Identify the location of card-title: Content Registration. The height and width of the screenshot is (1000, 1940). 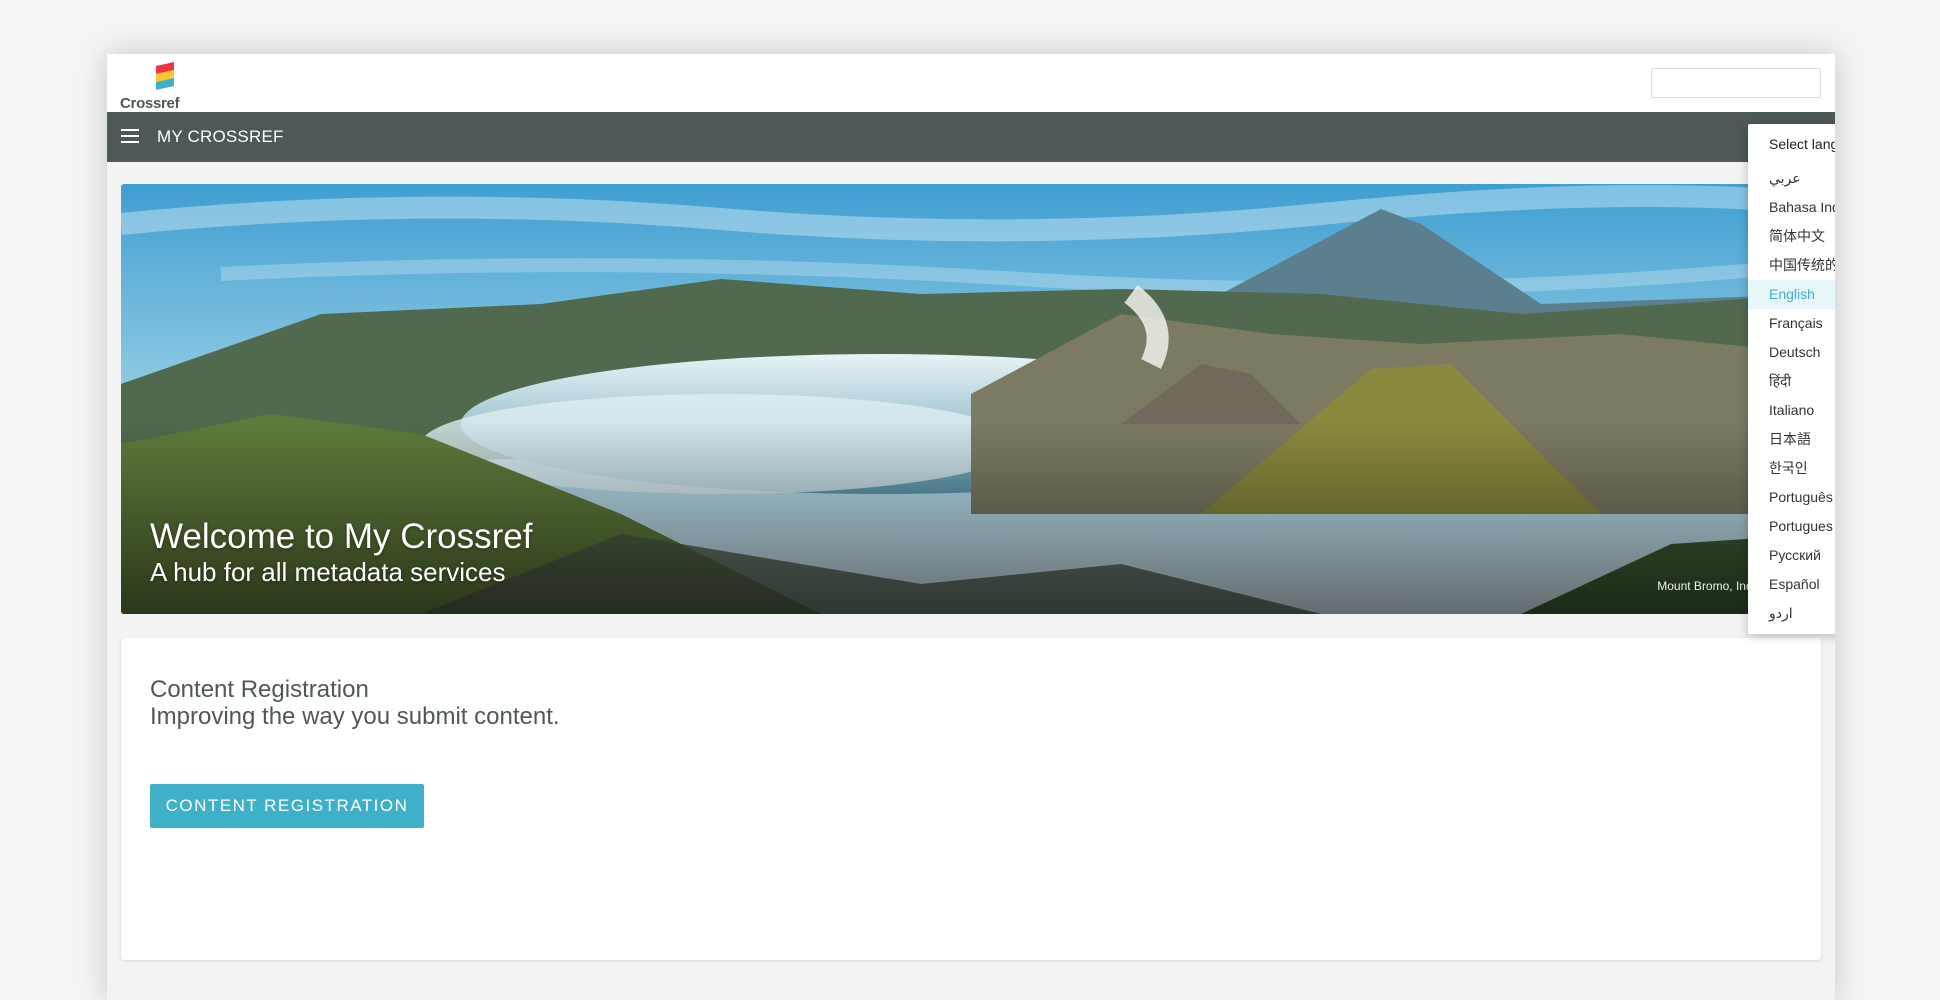
(259, 689).